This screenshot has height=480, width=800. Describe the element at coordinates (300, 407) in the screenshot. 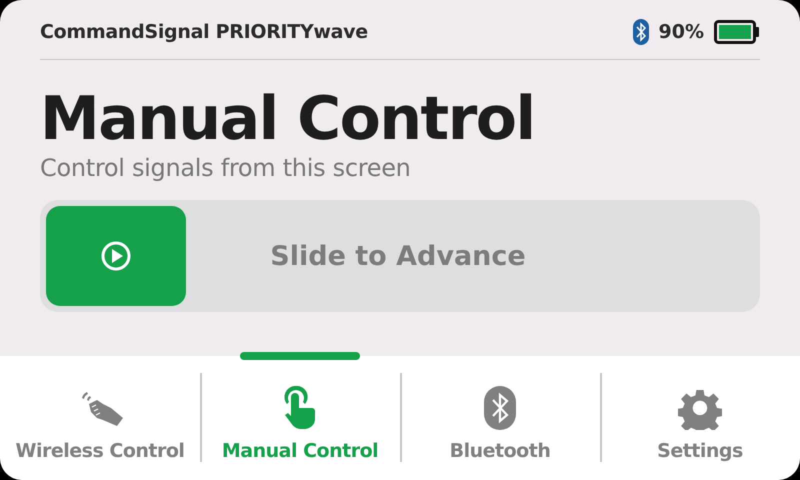

I see `tap-finger-icon` at that location.